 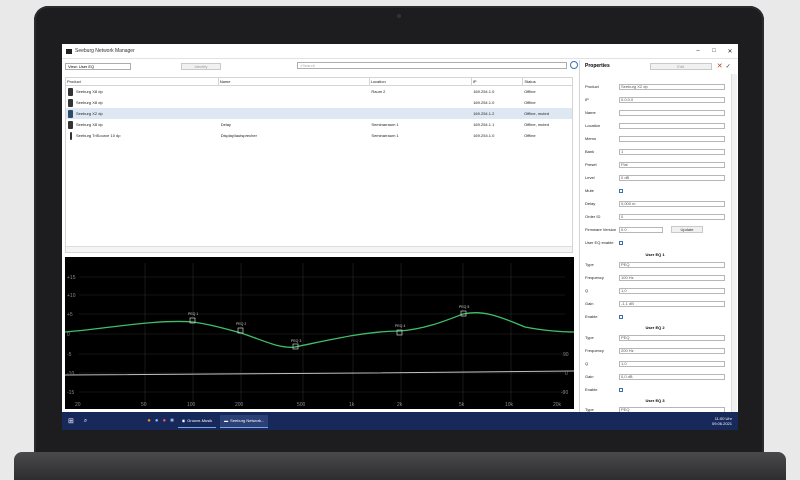 What do you see at coordinates (319, 91) in the screenshot?
I see `table-row: Seeburg X8 dp Raum 2 169.254.1.0 Offline` at bounding box center [319, 91].